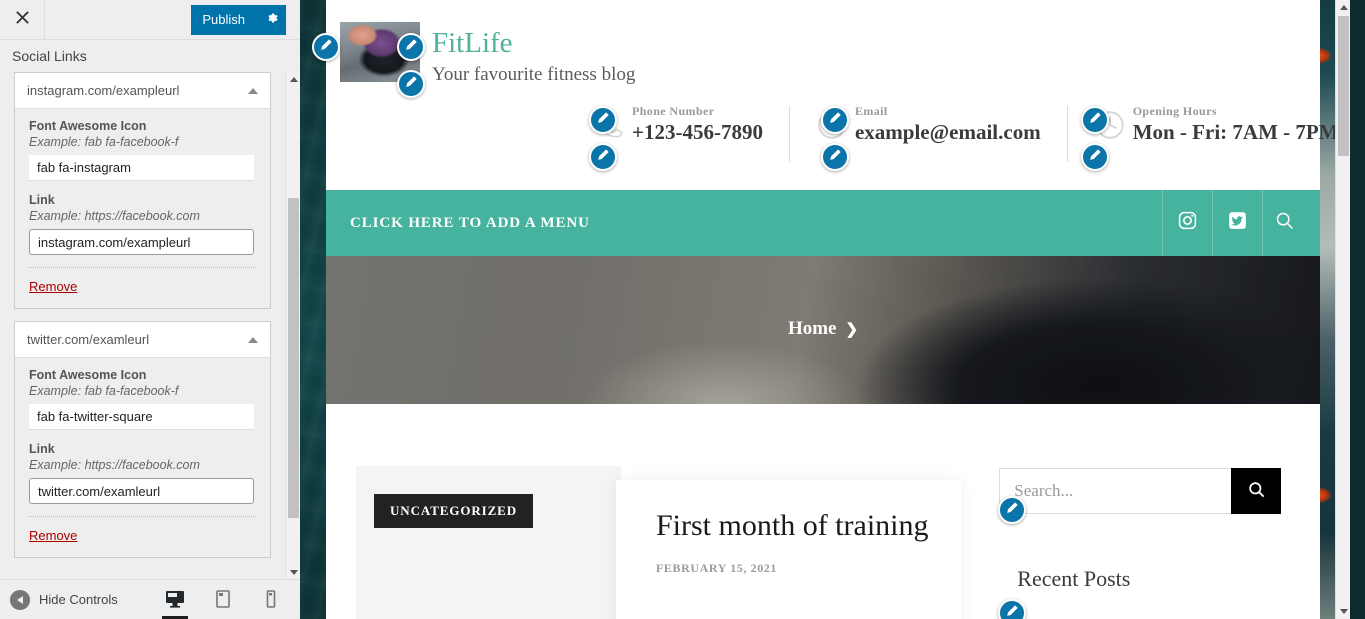 The width and height of the screenshot is (1365, 619). I want to click on social-link-header-label: twitter.com/examleurl, so click(88, 339).